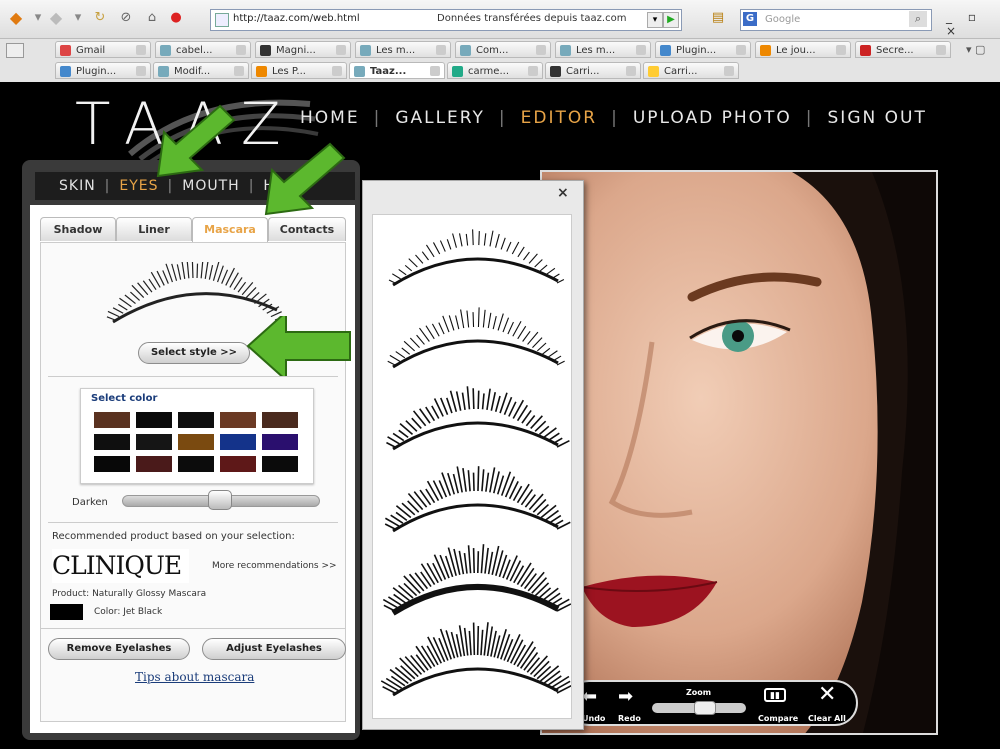  Describe the element at coordinates (154, 229) in the screenshot. I see `tab-liner: Liner` at that location.